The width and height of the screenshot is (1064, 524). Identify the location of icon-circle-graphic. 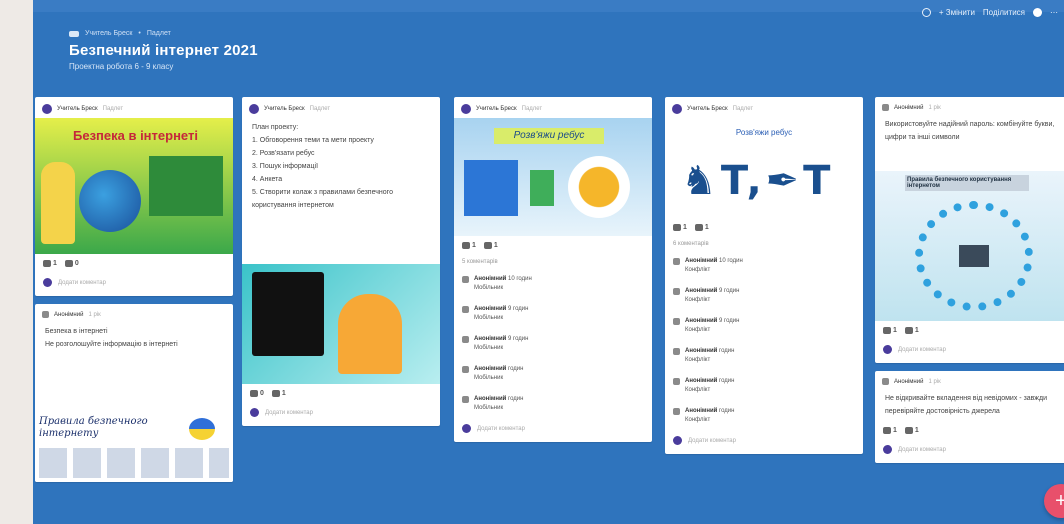
(974, 256).